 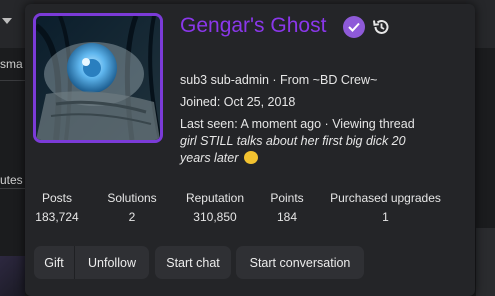 I want to click on start-chat-button: Start chat, so click(x=193, y=262).